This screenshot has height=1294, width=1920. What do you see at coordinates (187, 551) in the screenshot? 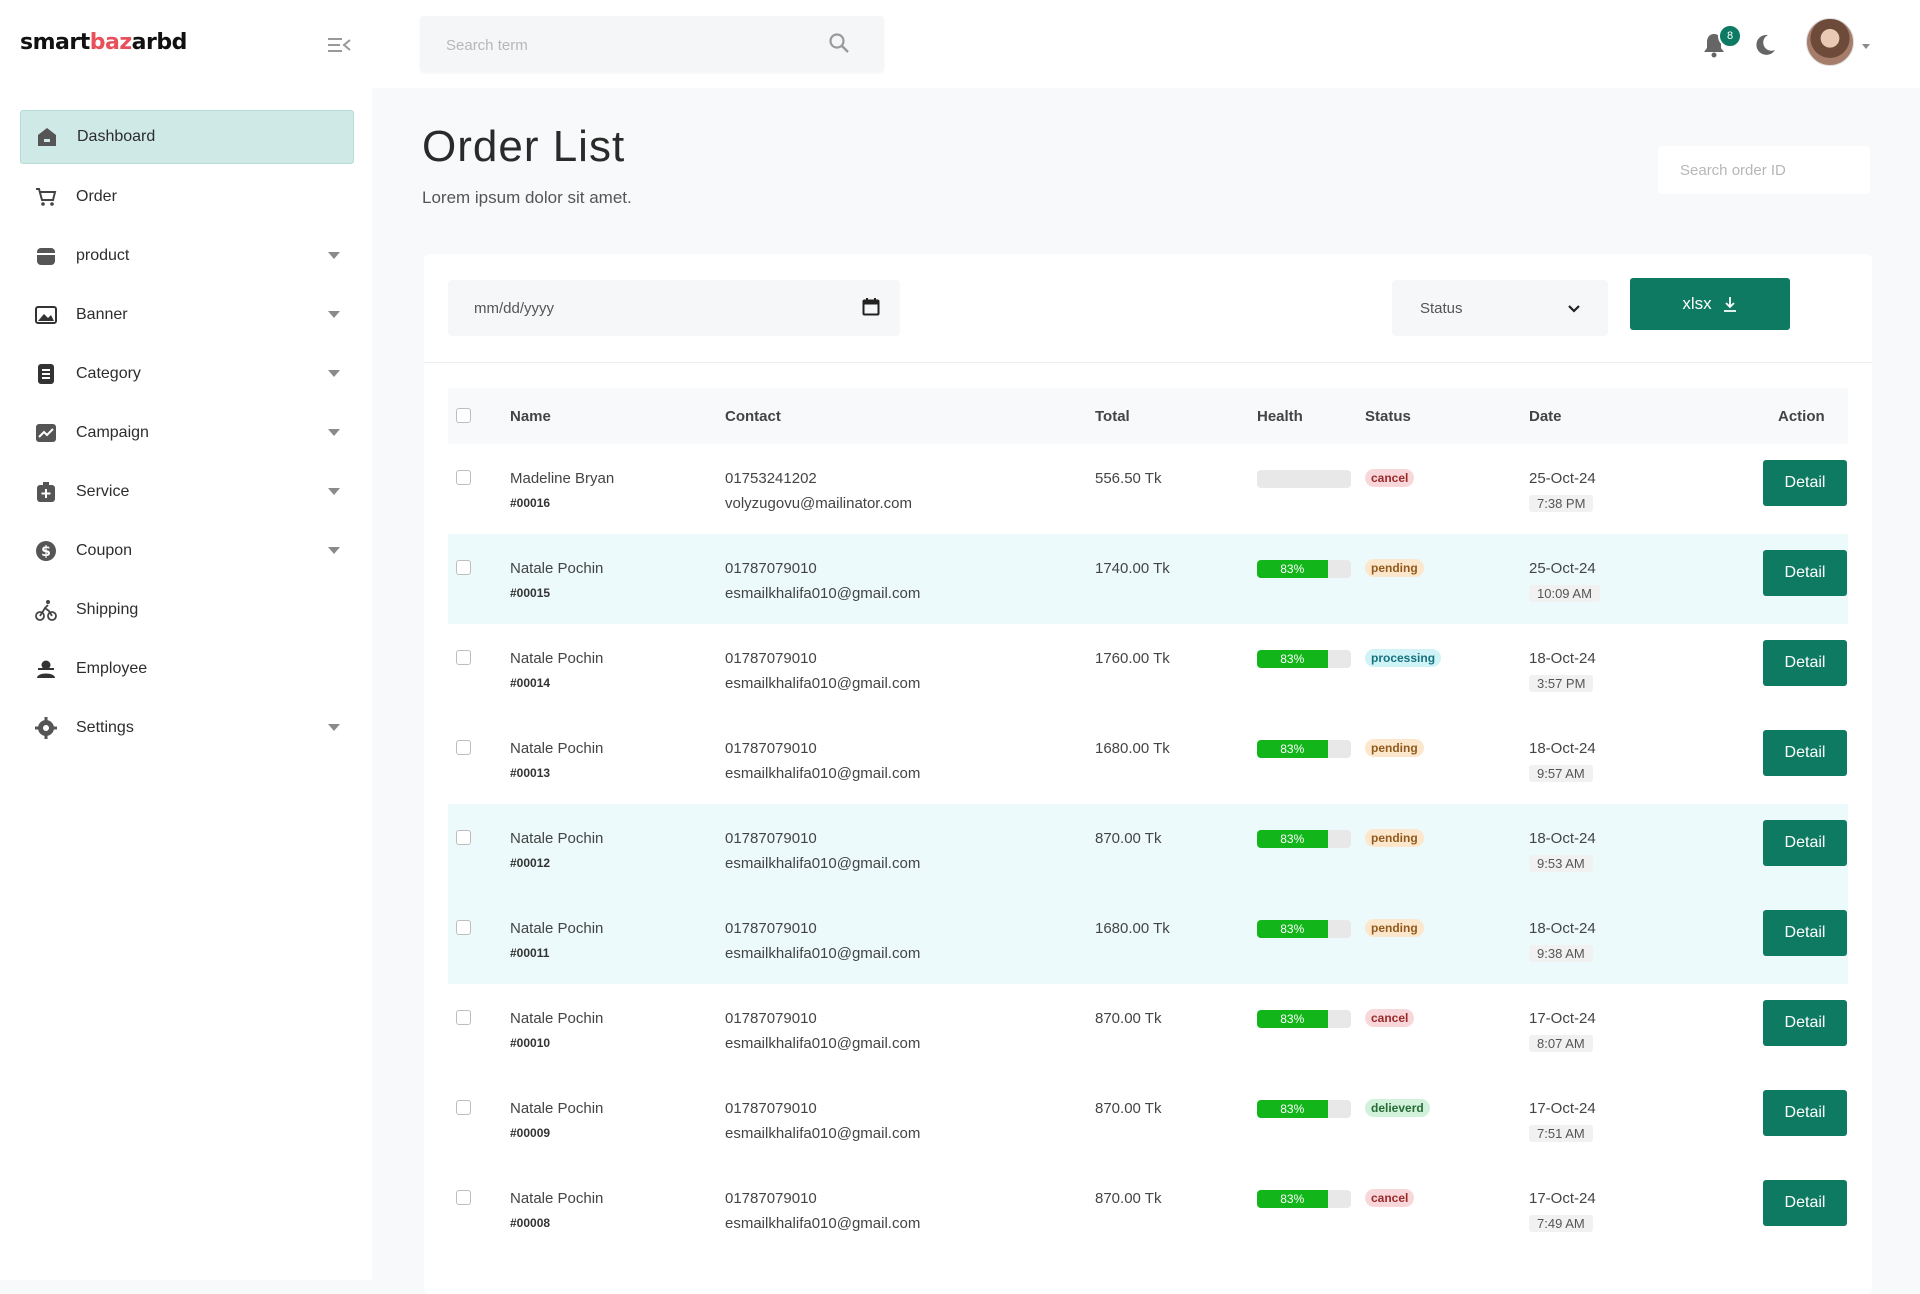
I see `sidebar-item-coupon: $ Coupon` at bounding box center [187, 551].